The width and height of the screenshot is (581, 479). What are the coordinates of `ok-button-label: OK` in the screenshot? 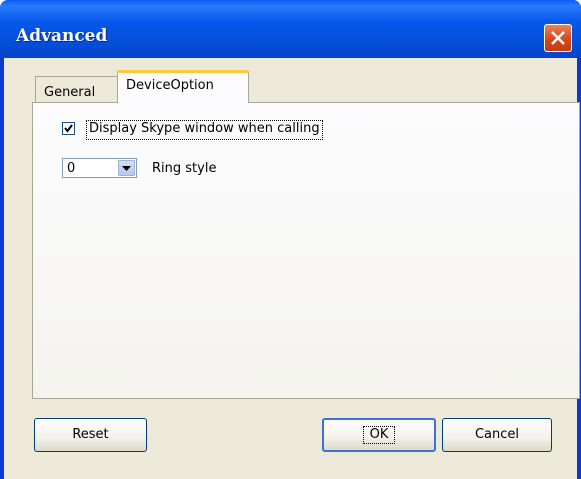 It's located at (379, 435).